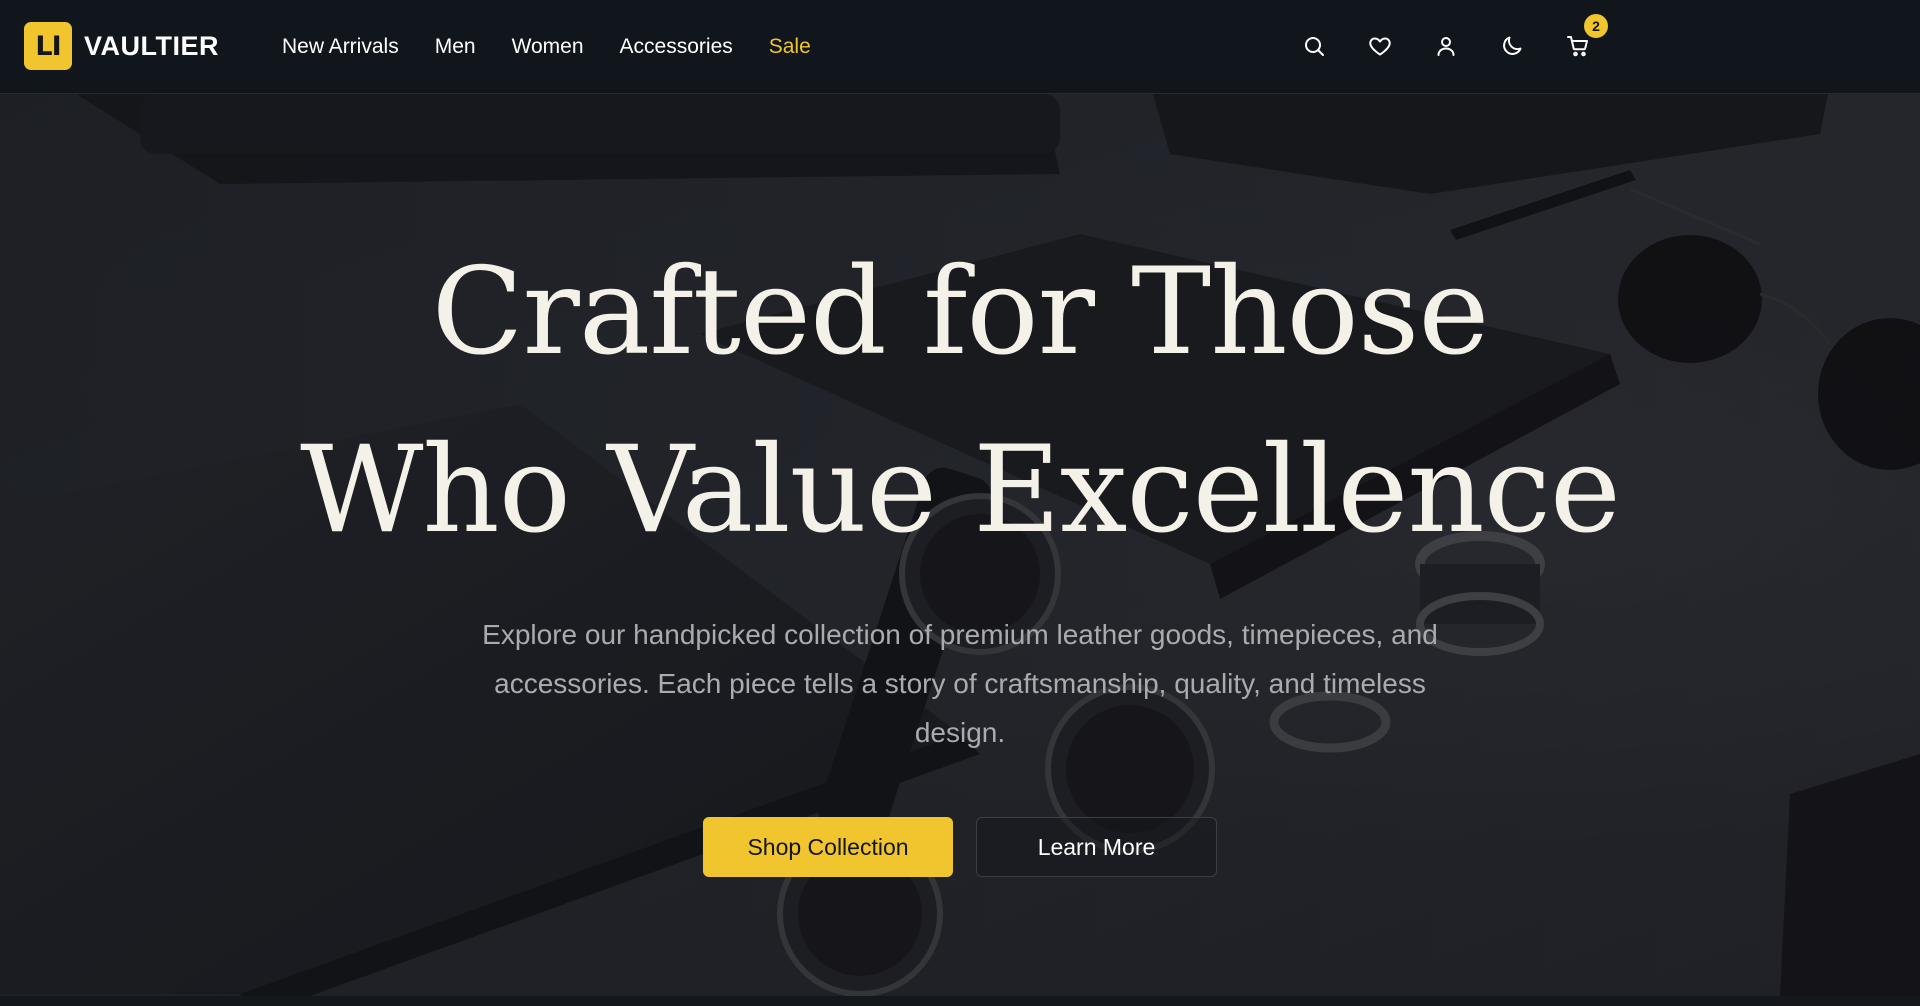 This screenshot has height=1006, width=1920. Describe the element at coordinates (48, 46) in the screenshot. I see `brand-logo: LI` at that location.